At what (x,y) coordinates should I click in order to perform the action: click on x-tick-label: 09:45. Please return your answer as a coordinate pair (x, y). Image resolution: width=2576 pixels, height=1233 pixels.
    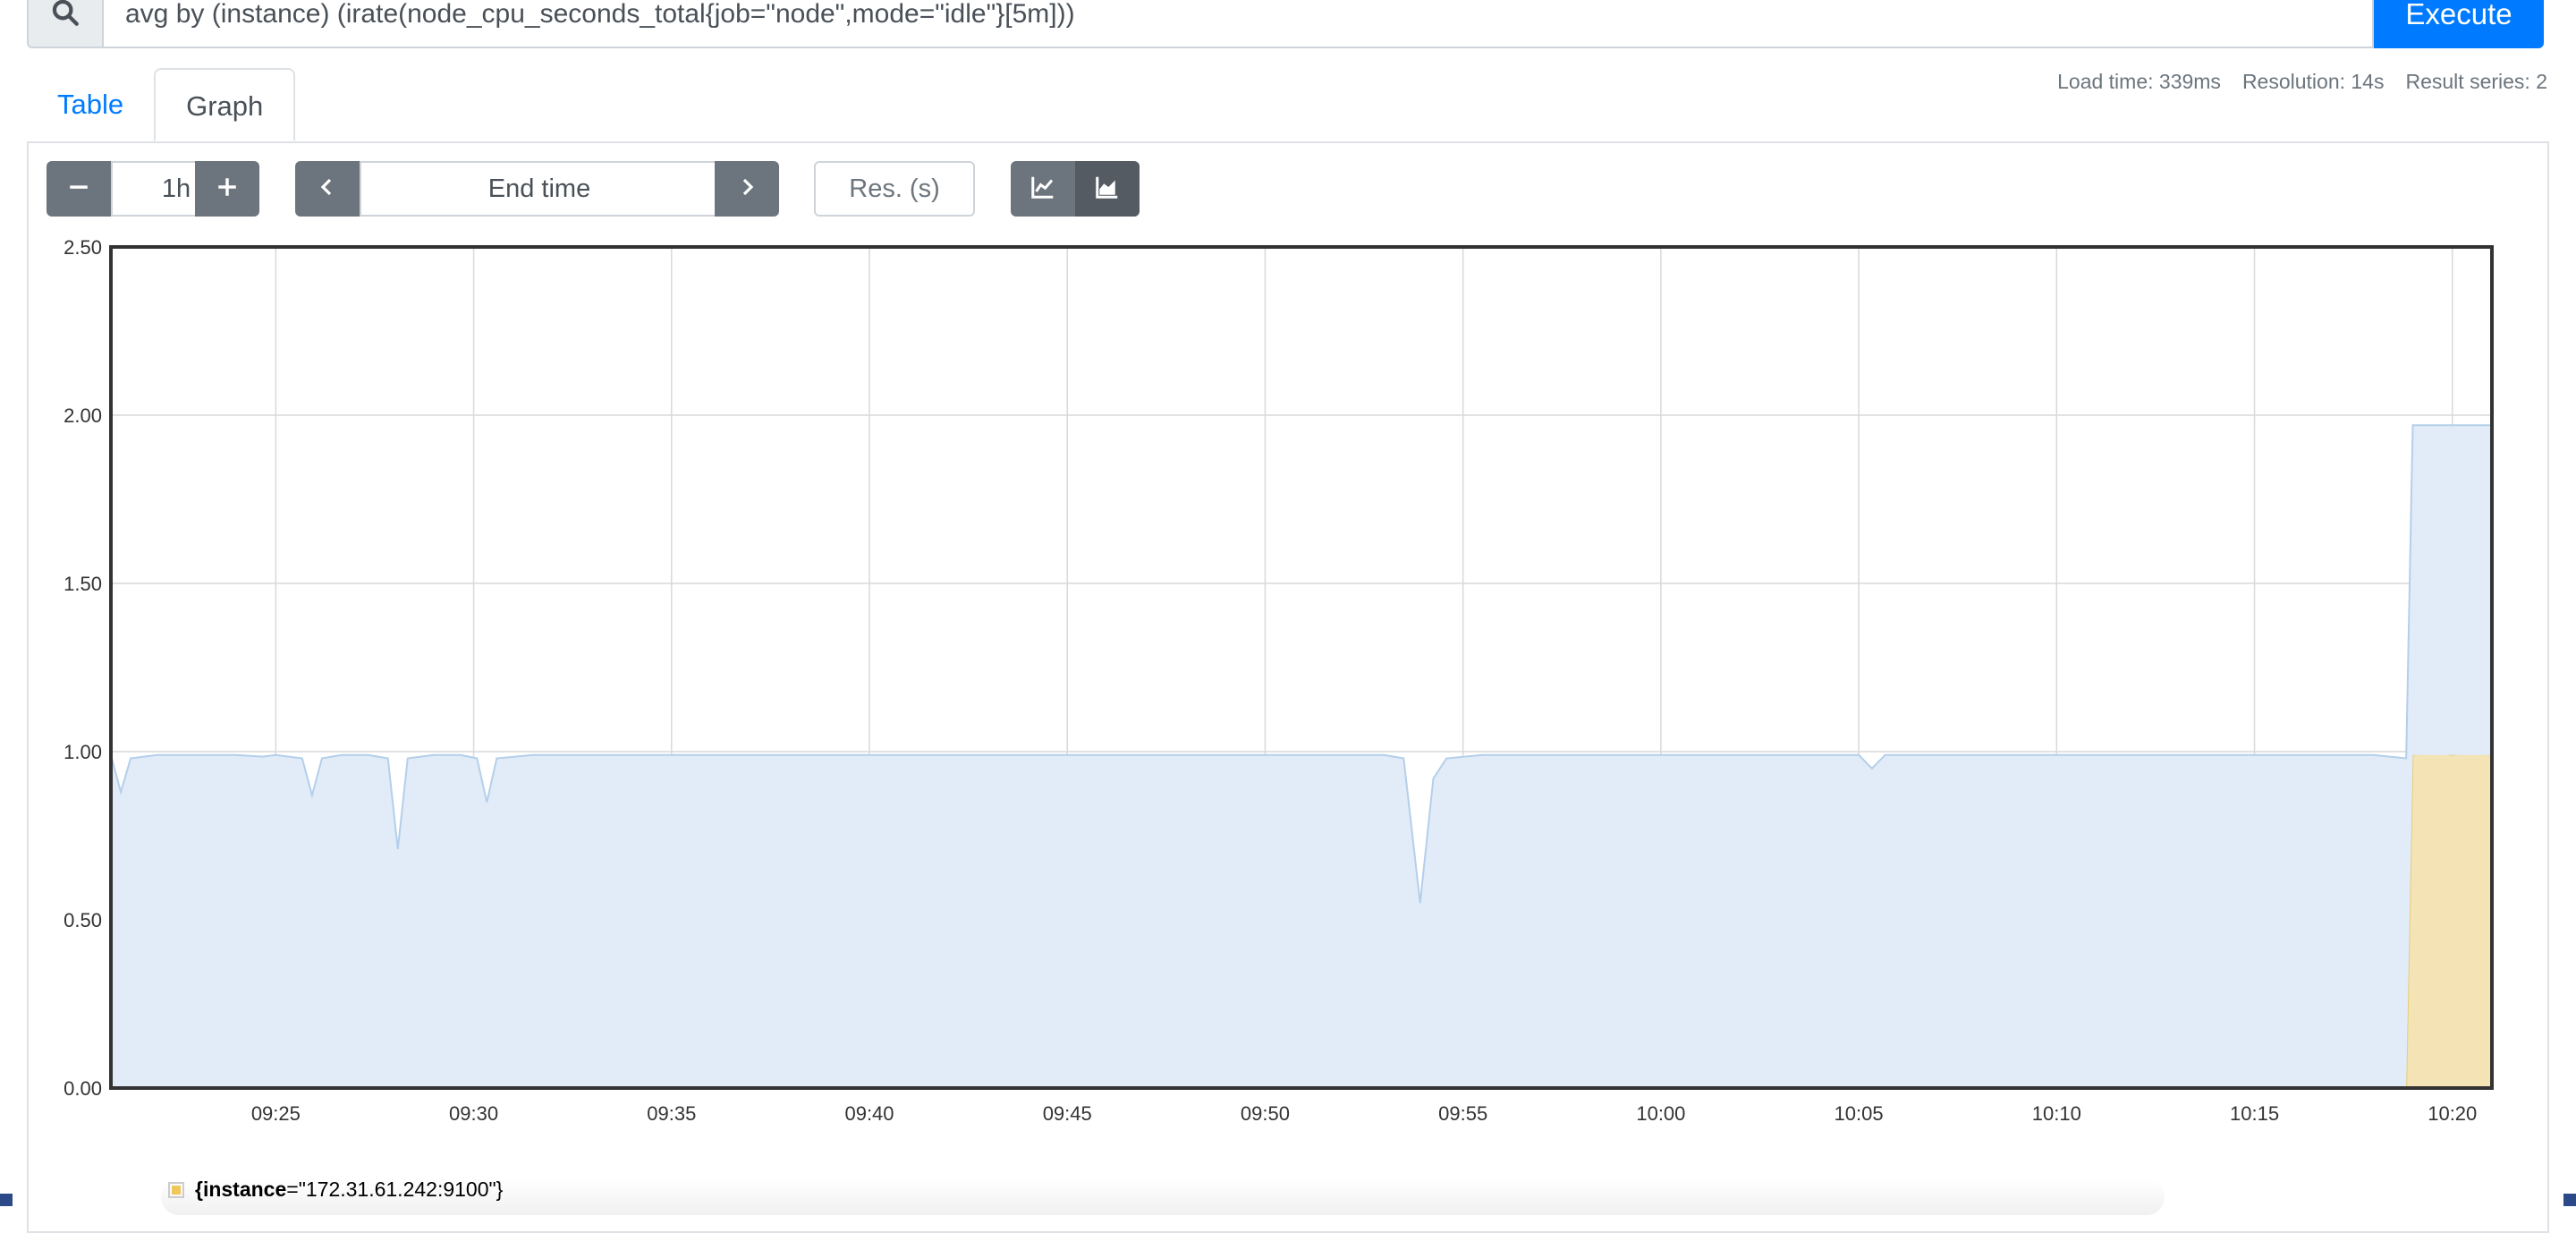
    Looking at the image, I should click on (1067, 1113).